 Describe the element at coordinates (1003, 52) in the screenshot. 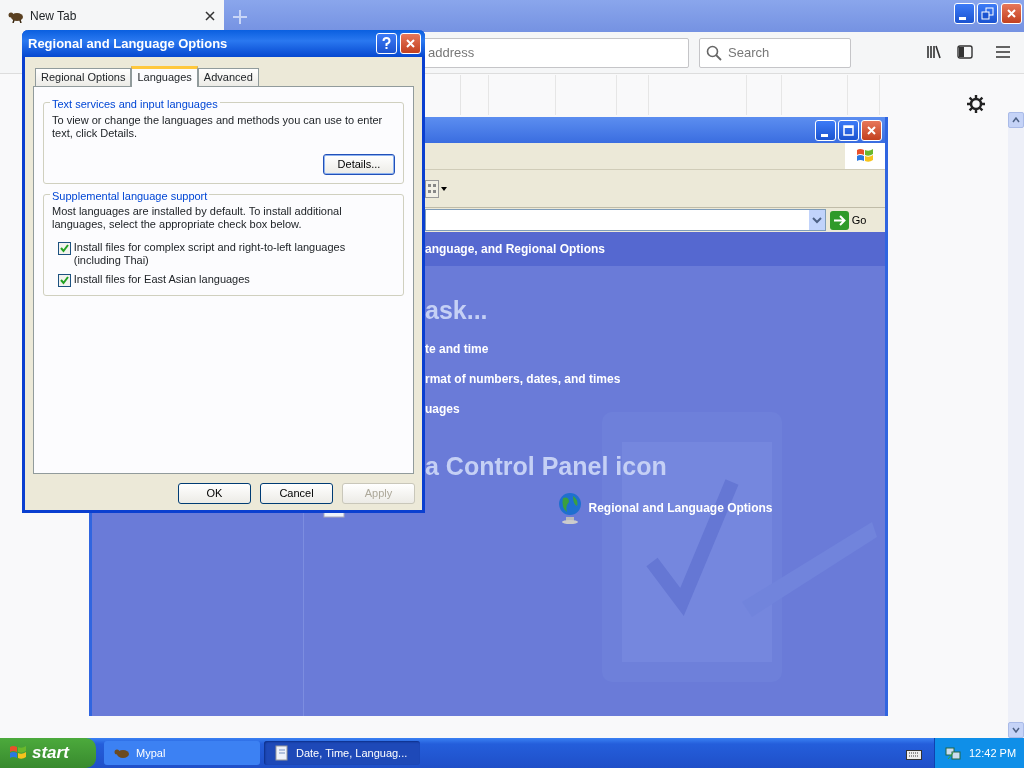

I see `menu-icon` at that location.